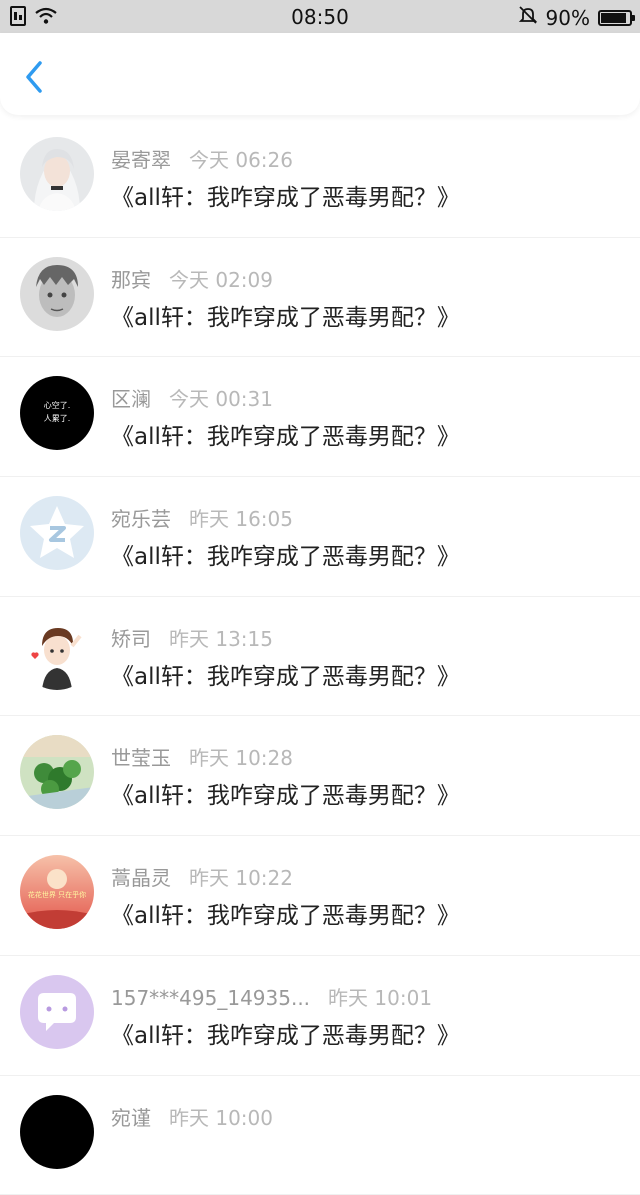 The height and width of the screenshot is (1195, 640). I want to click on comment-meta: 157***495_14935... 昨天 10:01, so click(271, 996).